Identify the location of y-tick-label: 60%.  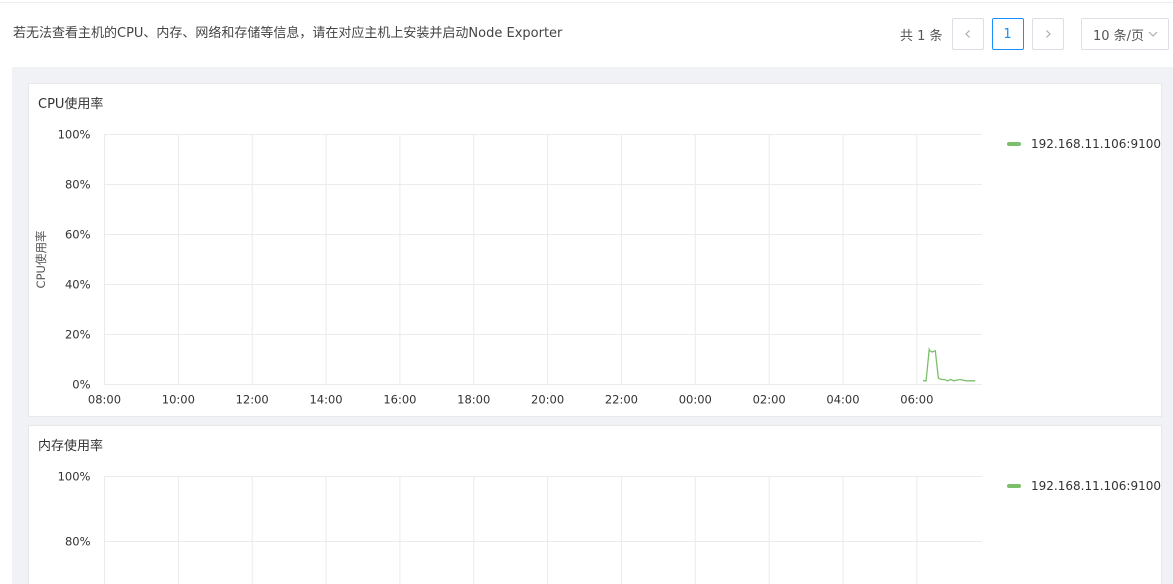
(78, 235).